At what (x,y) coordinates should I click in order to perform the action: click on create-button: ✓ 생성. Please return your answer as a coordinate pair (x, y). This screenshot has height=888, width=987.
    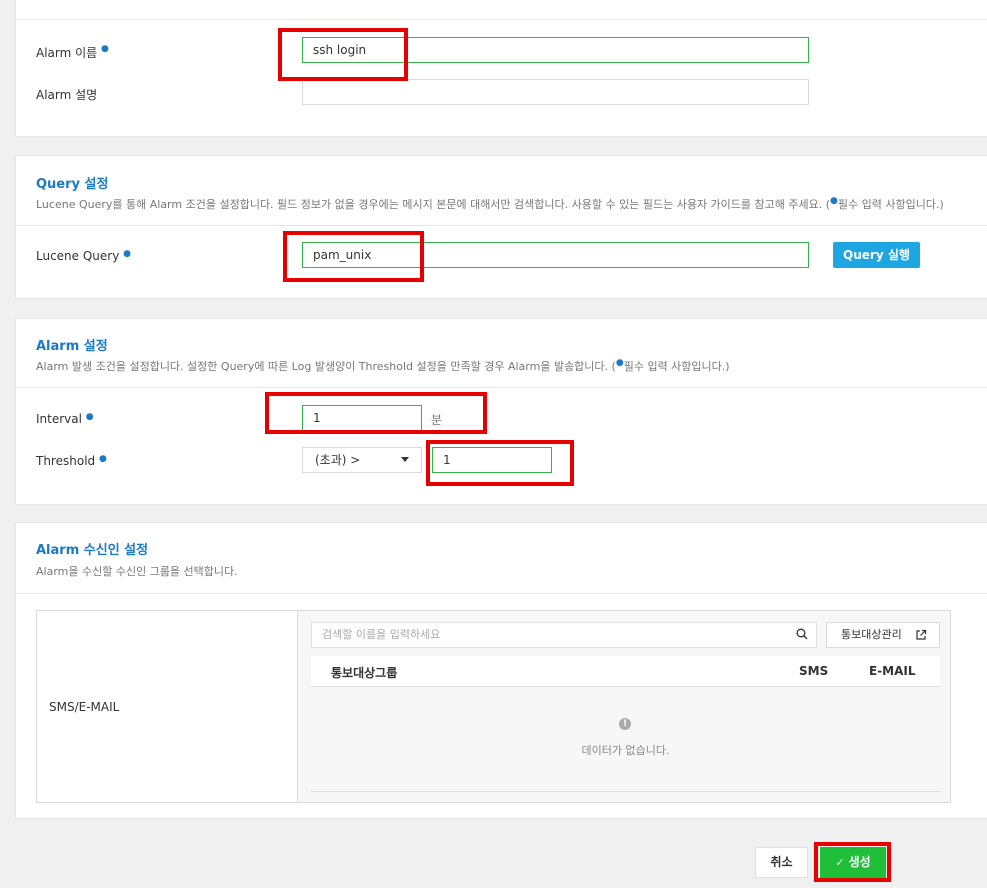
    Looking at the image, I should click on (853, 862).